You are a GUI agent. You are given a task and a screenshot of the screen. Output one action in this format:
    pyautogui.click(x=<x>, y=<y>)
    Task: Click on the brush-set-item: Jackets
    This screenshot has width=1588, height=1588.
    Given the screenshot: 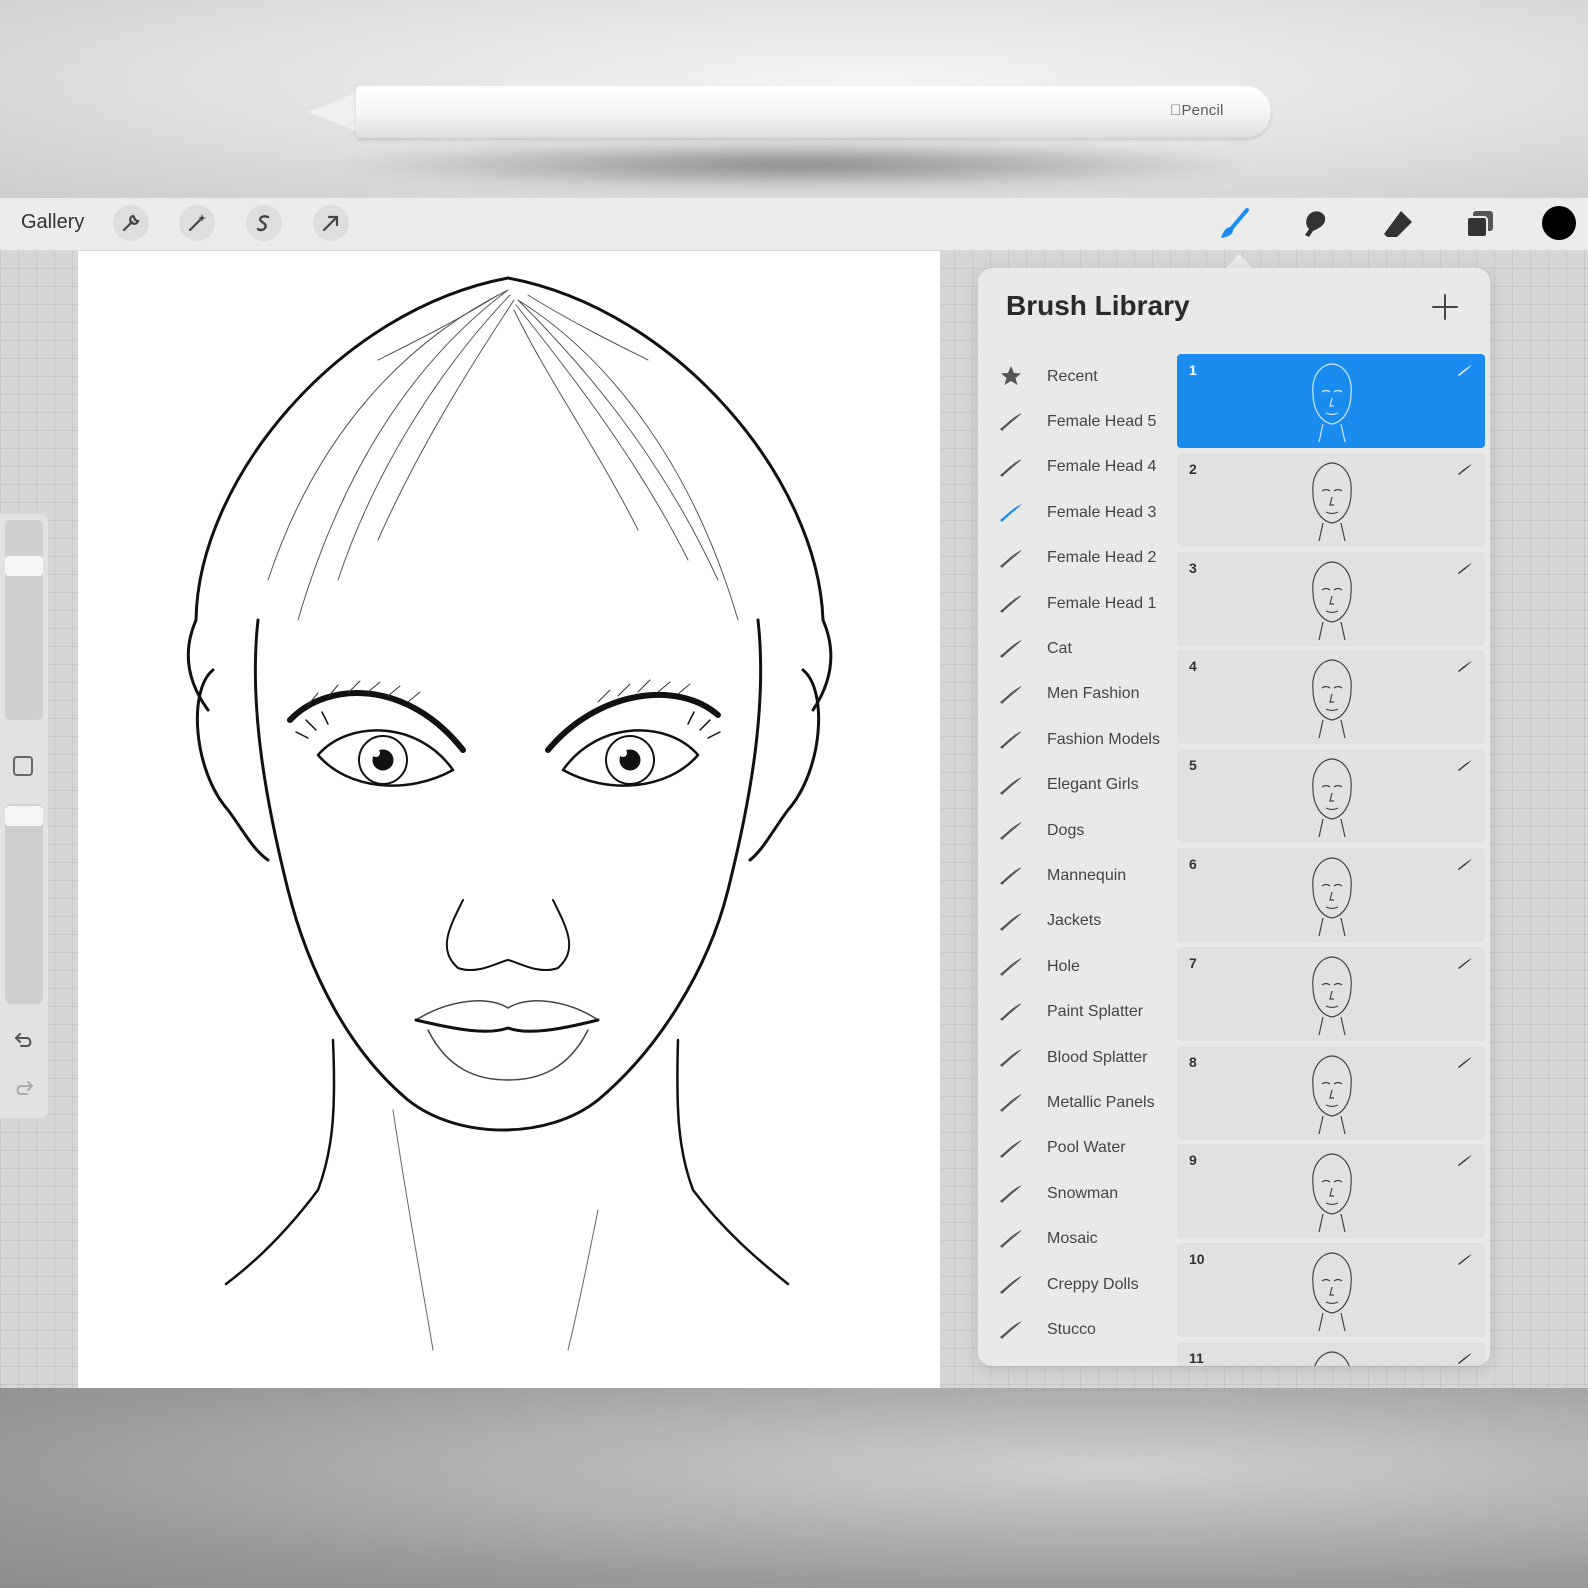 What is the action you would take?
    pyautogui.click(x=1078, y=921)
    